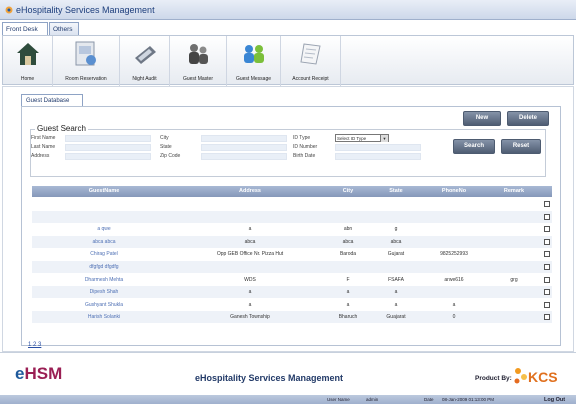 This screenshot has width=576, height=404. I want to click on table-row: Gushyant Shukla a a a a, so click(292, 305).